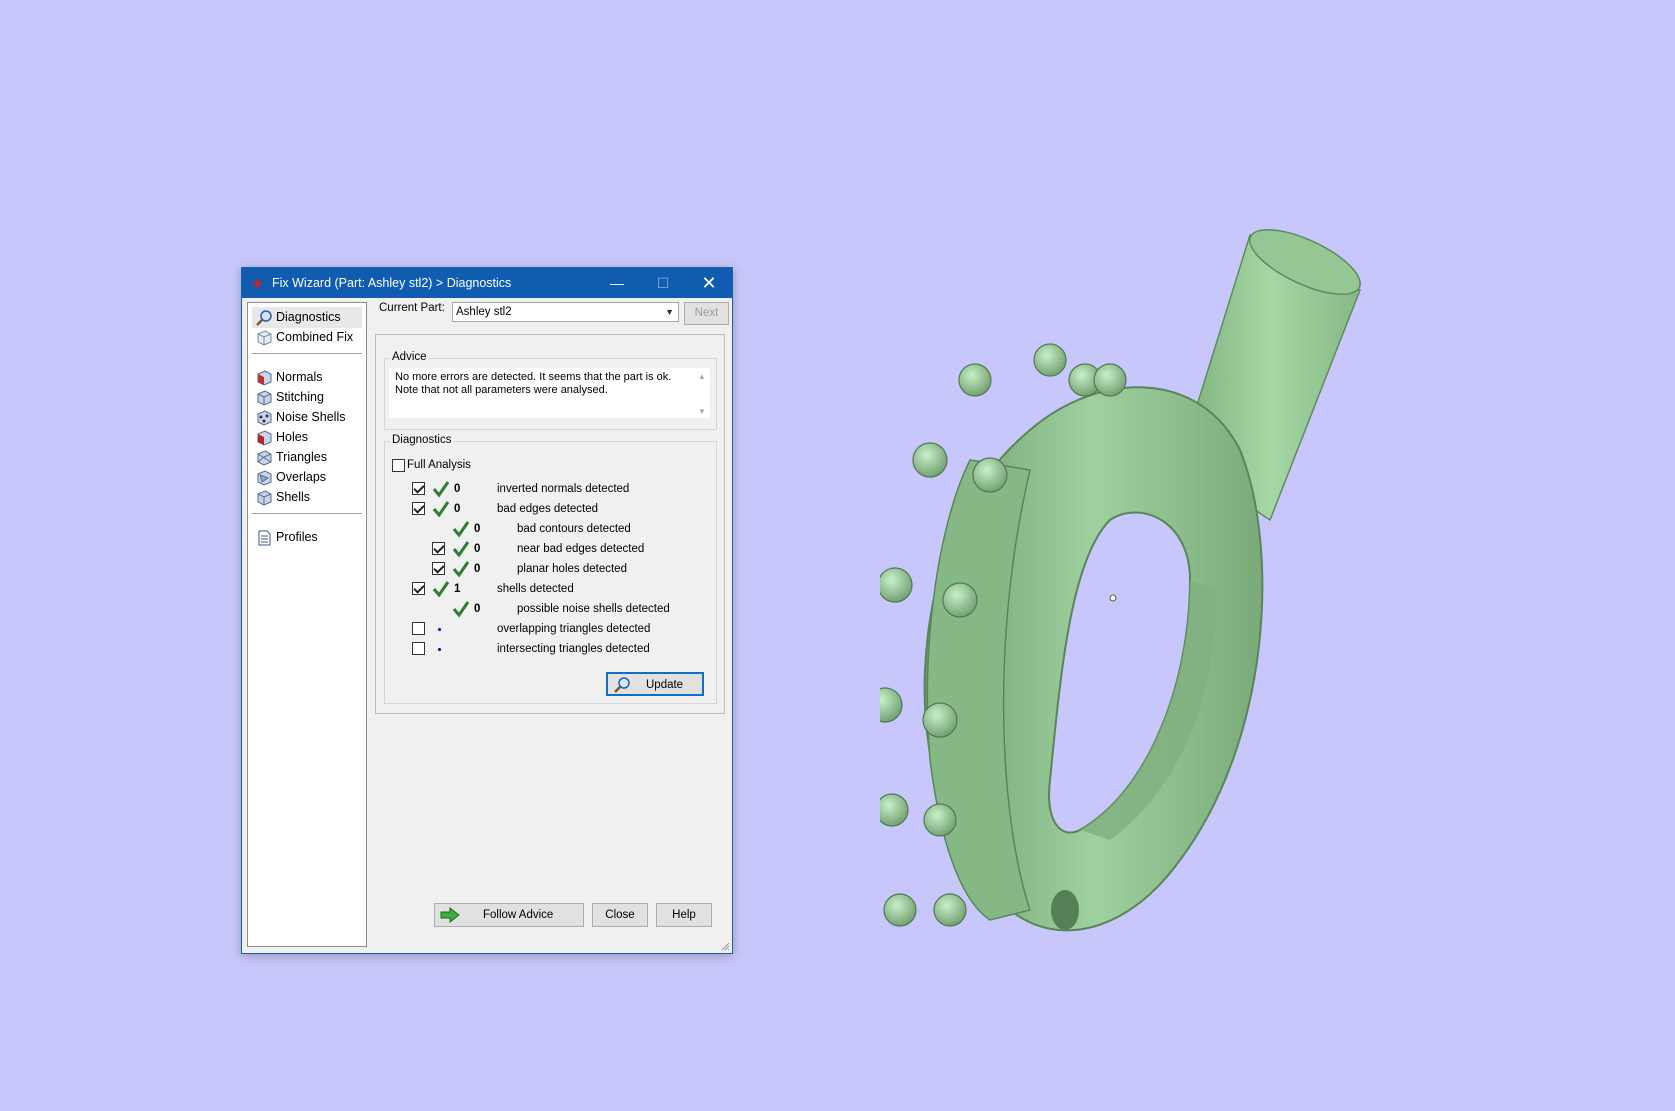 Image resolution: width=1675 pixels, height=1111 pixels. Describe the element at coordinates (457, 589) in the screenshot. I see `diagnostic-count: 1` at that location.